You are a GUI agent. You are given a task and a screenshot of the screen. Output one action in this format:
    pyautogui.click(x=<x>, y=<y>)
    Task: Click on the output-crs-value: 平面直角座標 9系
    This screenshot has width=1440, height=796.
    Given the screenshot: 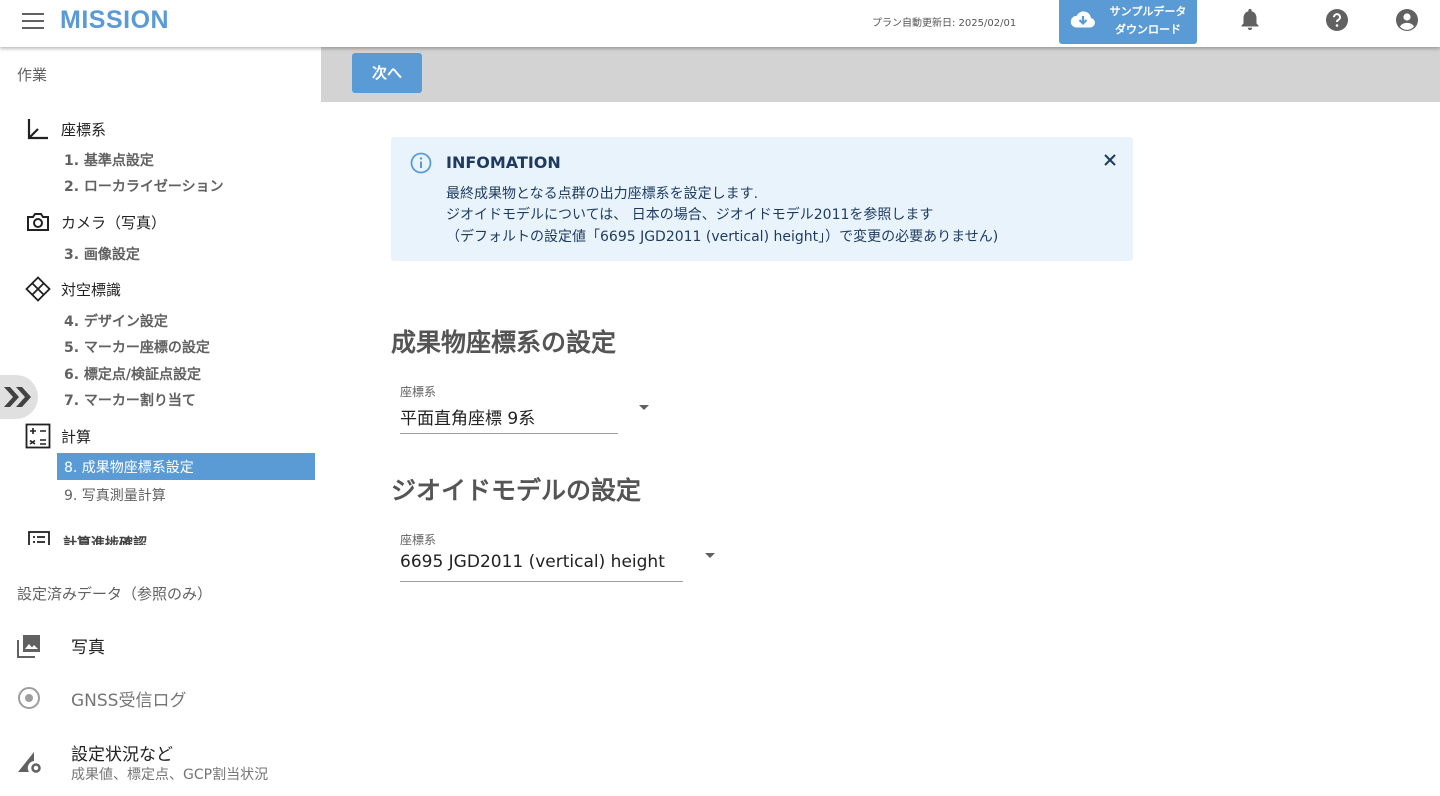 What is the action you would take?
    pyautogui.click(x=468, y=419)
    